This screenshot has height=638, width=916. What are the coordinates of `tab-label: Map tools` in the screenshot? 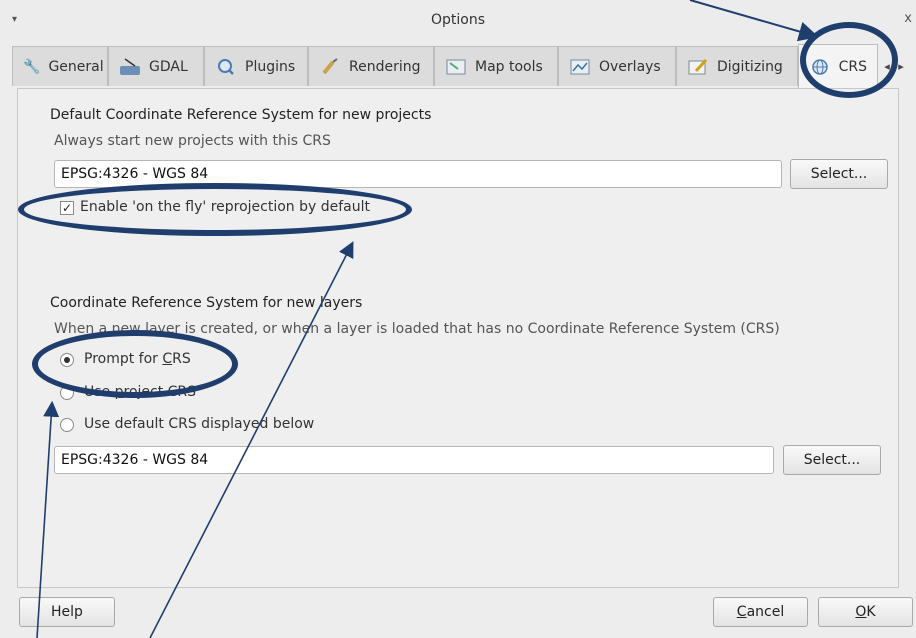 It's located at (509, 66).